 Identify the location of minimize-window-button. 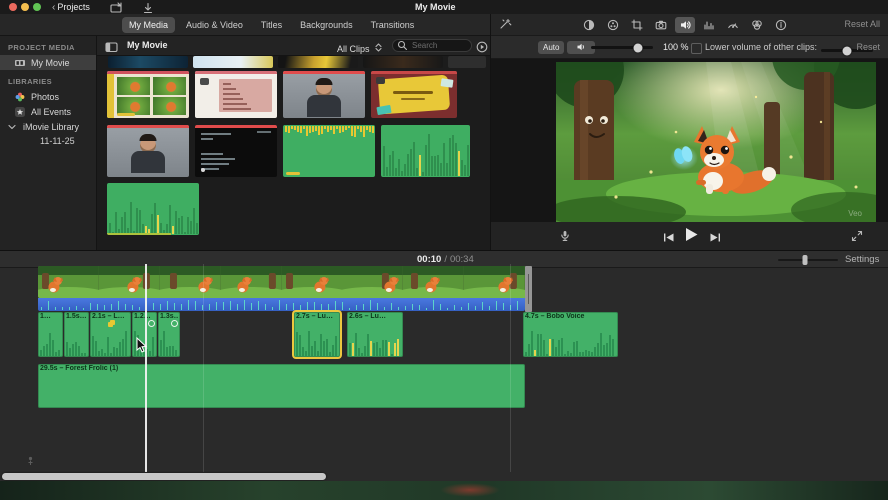
(25, 7).